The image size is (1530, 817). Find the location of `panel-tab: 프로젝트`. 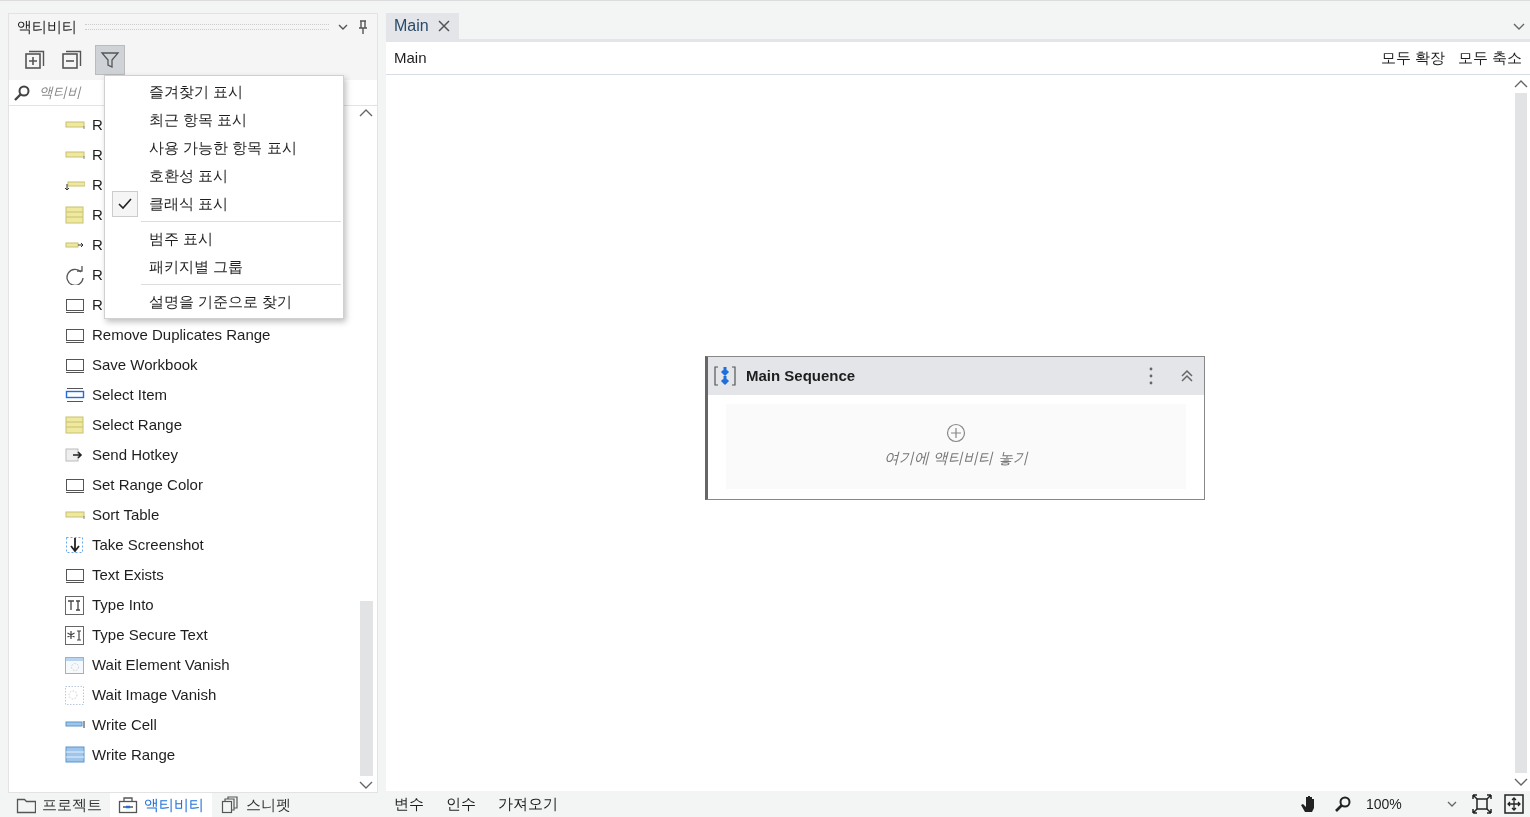

panel-tab: 프로젝트 is located at coordinates (59, 805).